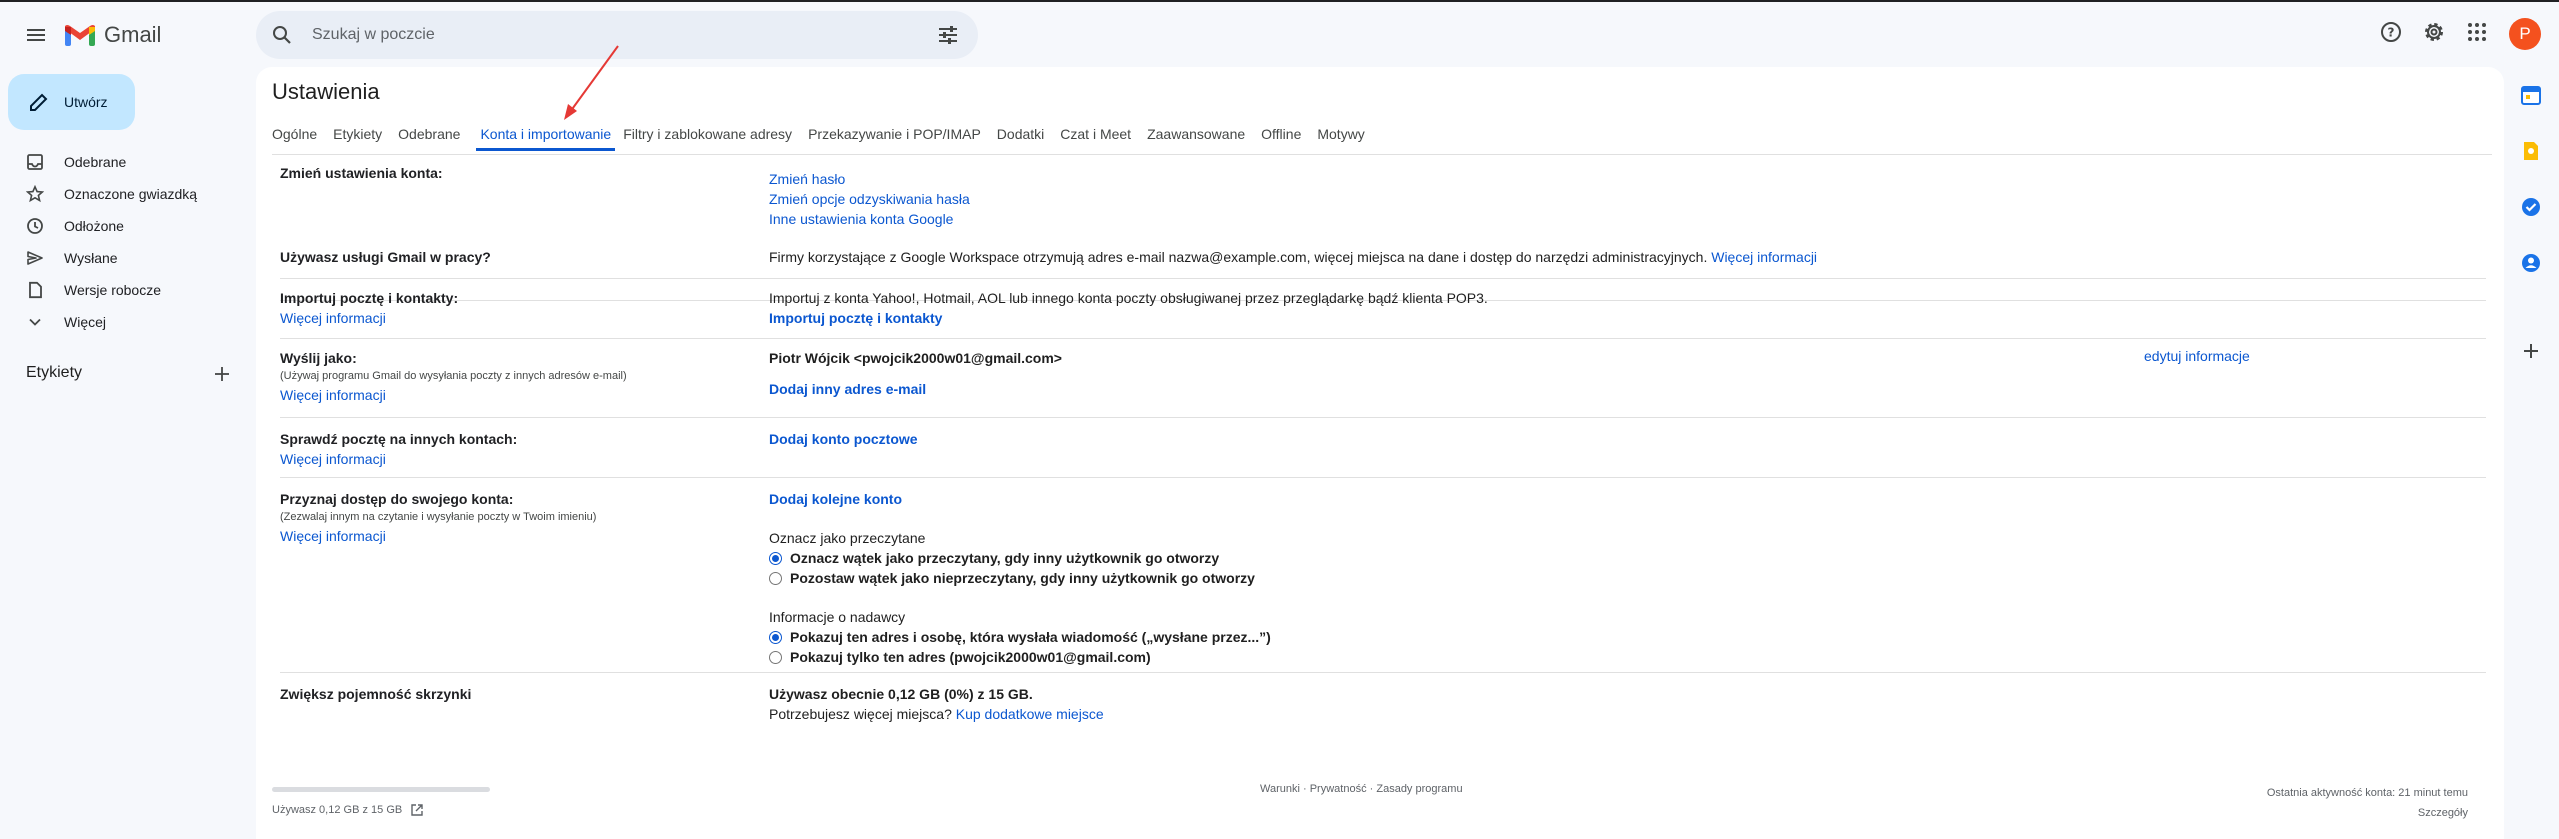 Image resolution: width=2559 pixels, height=839 pixels. What do you see at coordinates (510, 536) in the screenshot?
I see `grant-access-more-link: Więcej informacji` at bounding box center [510, 536].